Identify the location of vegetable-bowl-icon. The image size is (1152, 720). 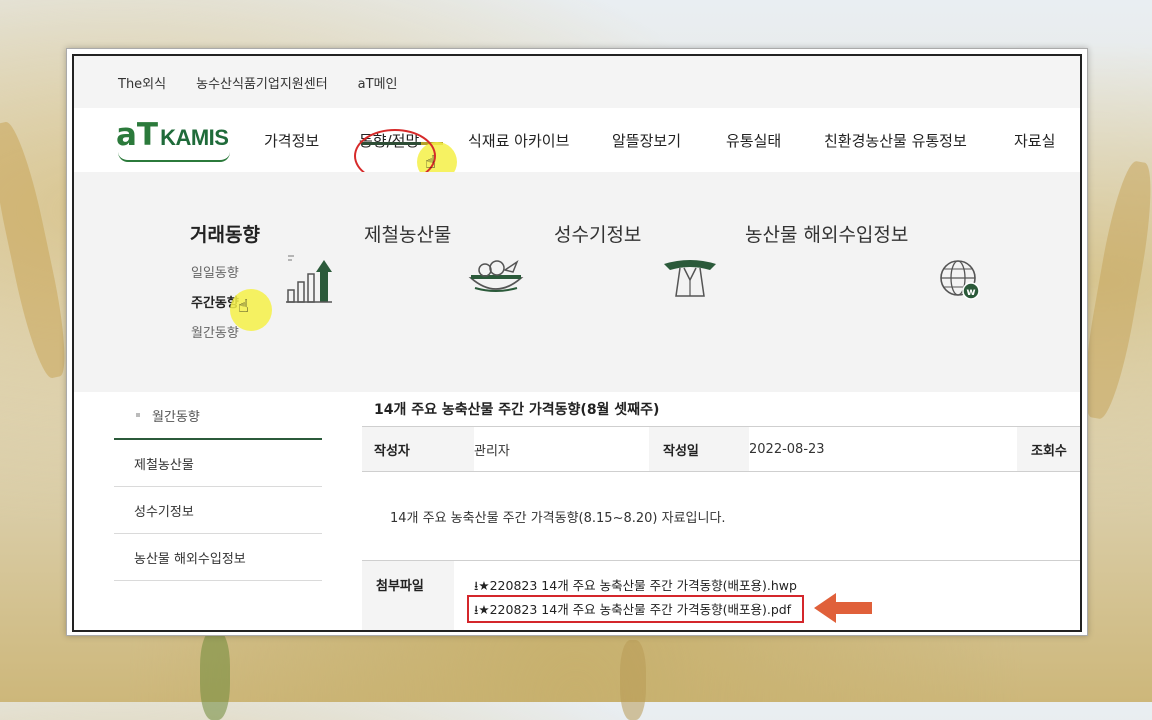
(496, 276).